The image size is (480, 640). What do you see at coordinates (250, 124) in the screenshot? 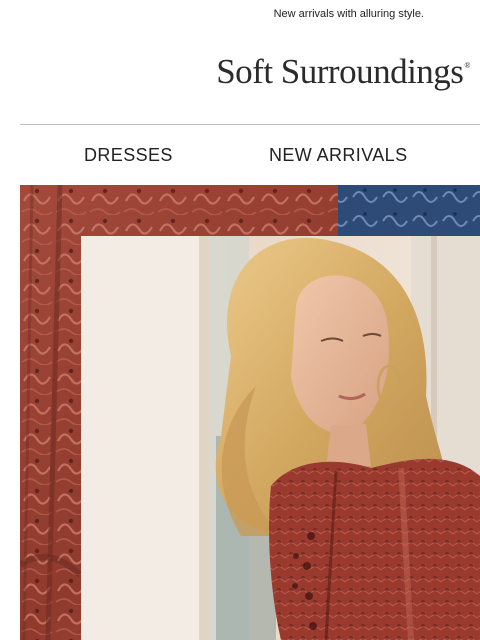
I see `header-divider` at bounding box center [250, 124].